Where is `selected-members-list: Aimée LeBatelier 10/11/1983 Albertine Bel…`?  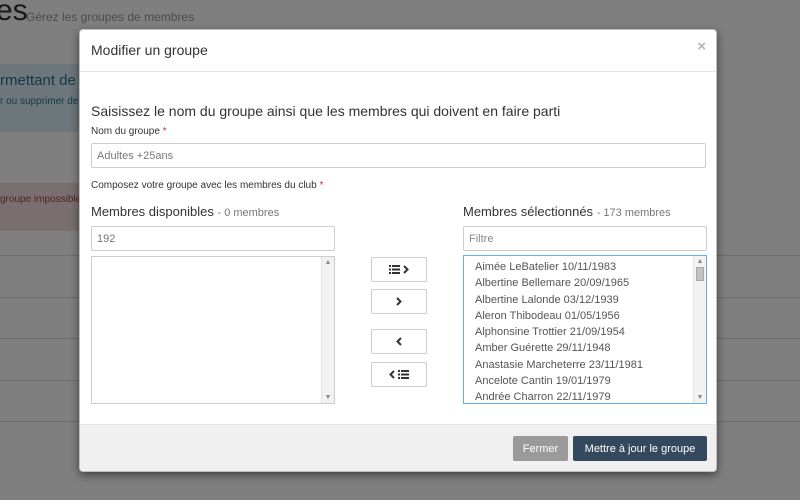
selected-members-list: Aimée LeBatelier 10/11/1983 Albertine Bel… is located at coordinates (585, 329).